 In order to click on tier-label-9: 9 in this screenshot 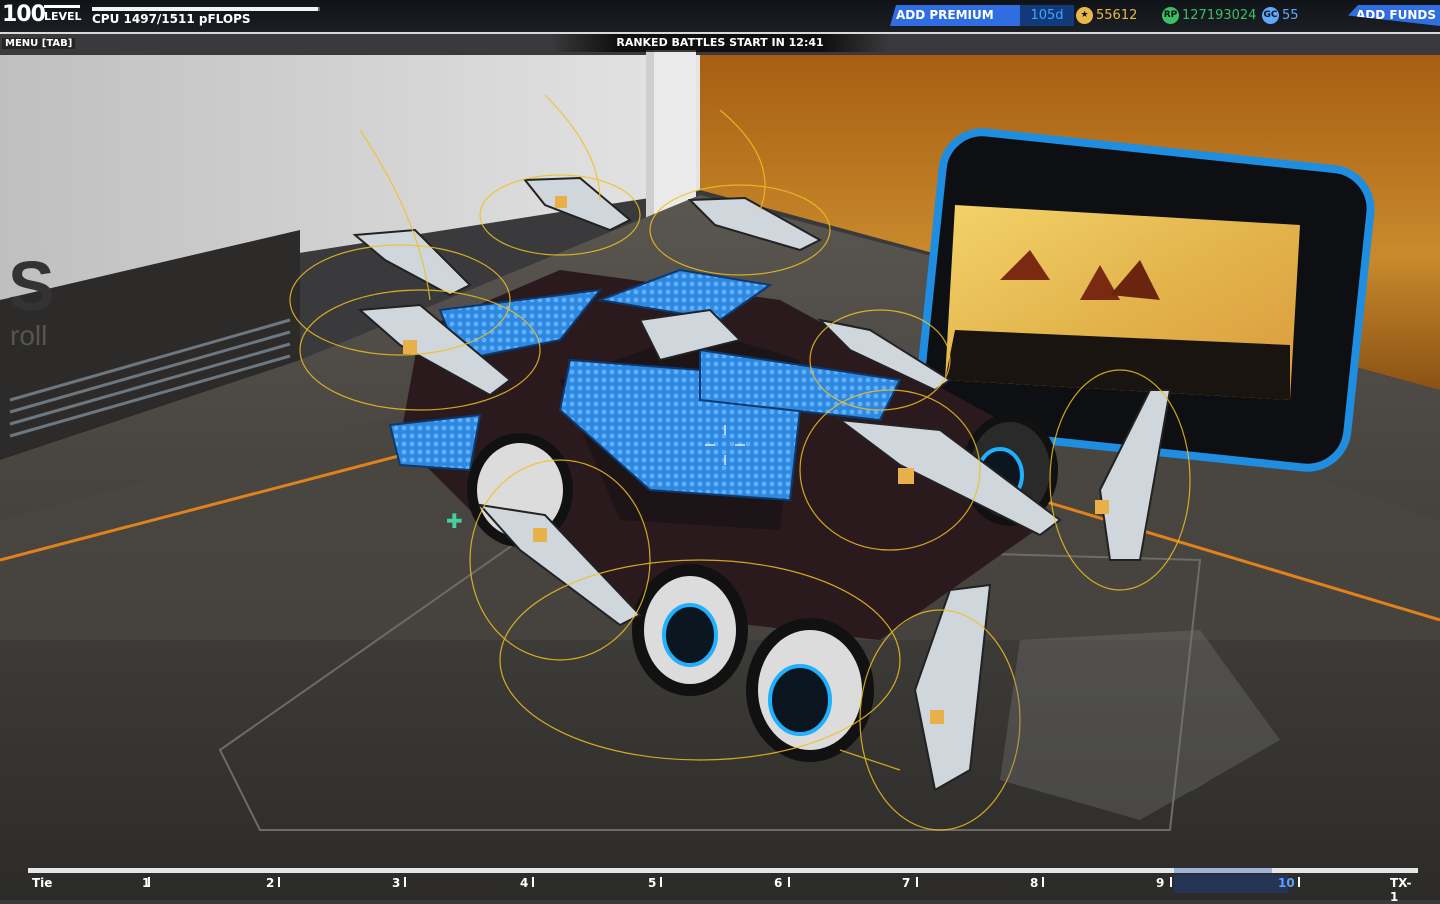, I will do `click(1160, 883)`.